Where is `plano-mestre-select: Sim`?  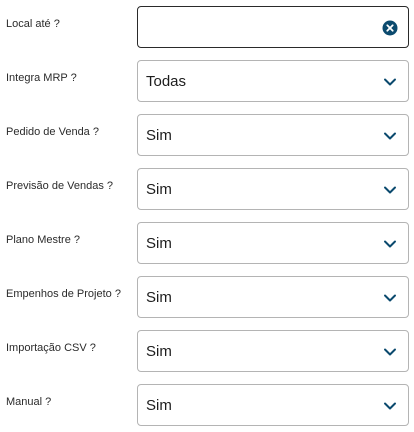
plano-mestre-select: Sim is located at coordinates (273, 243).